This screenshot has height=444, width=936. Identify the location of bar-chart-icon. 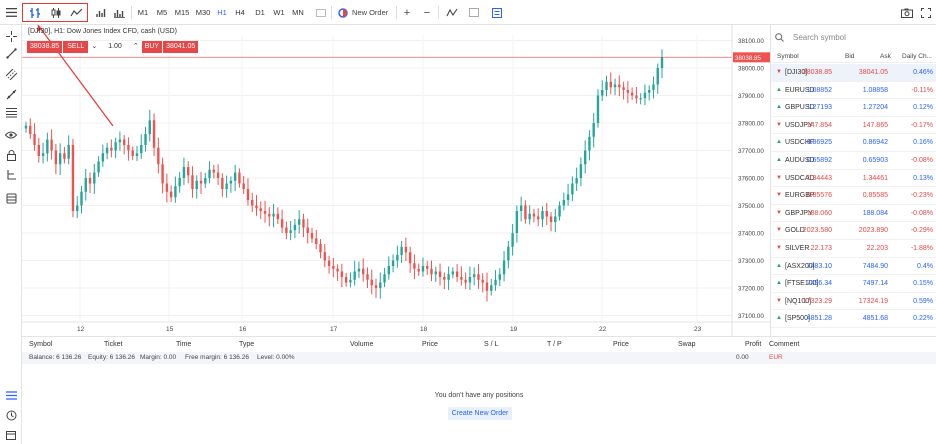
(35, 12).